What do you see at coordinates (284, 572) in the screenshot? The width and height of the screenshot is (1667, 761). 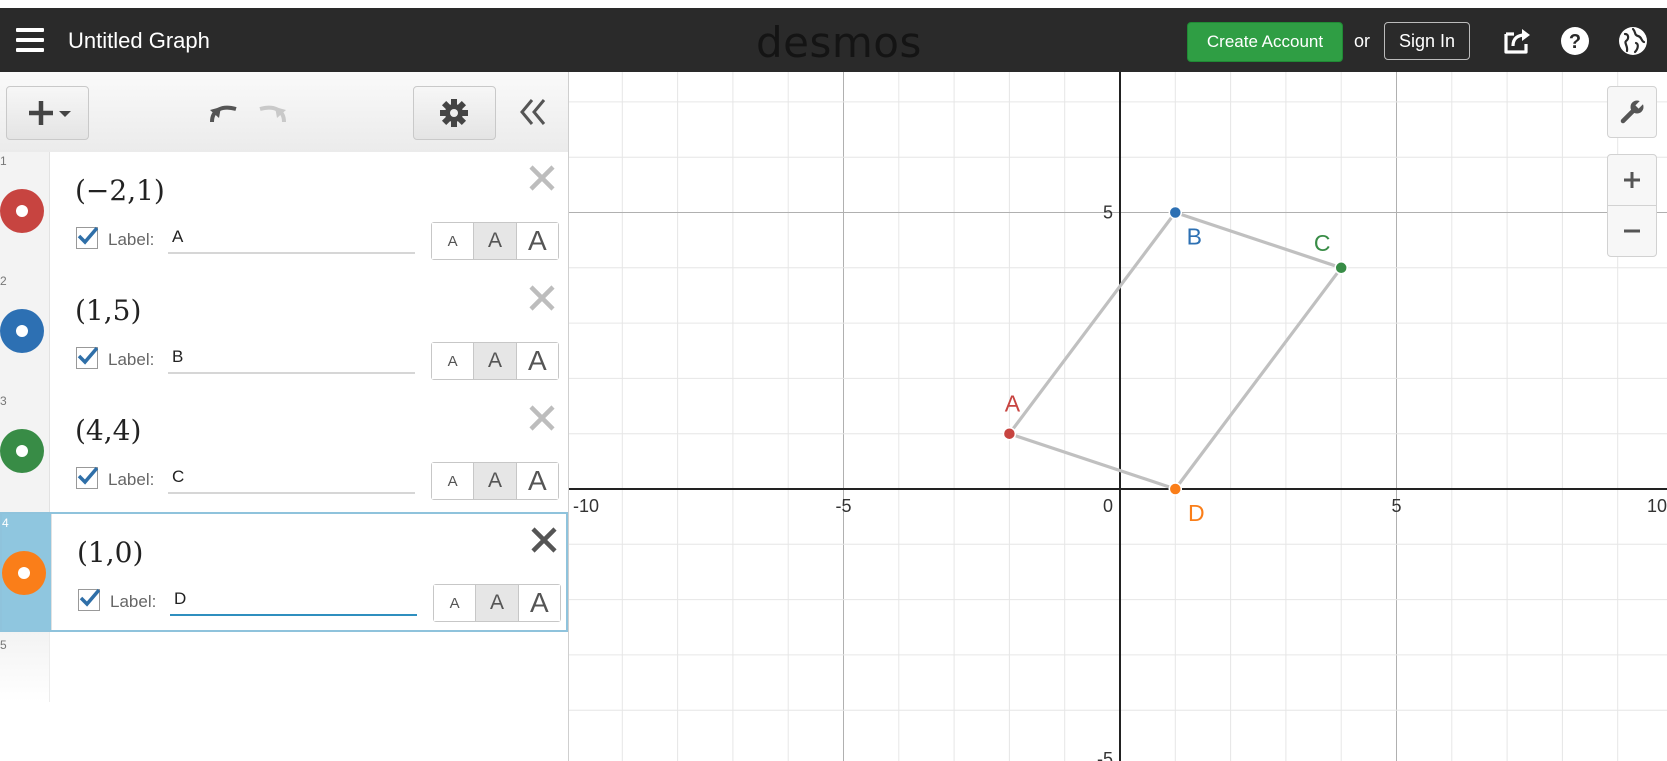 I see `expression-row: 4(1,0)Label:AAA` at bounding box center [284, 572].